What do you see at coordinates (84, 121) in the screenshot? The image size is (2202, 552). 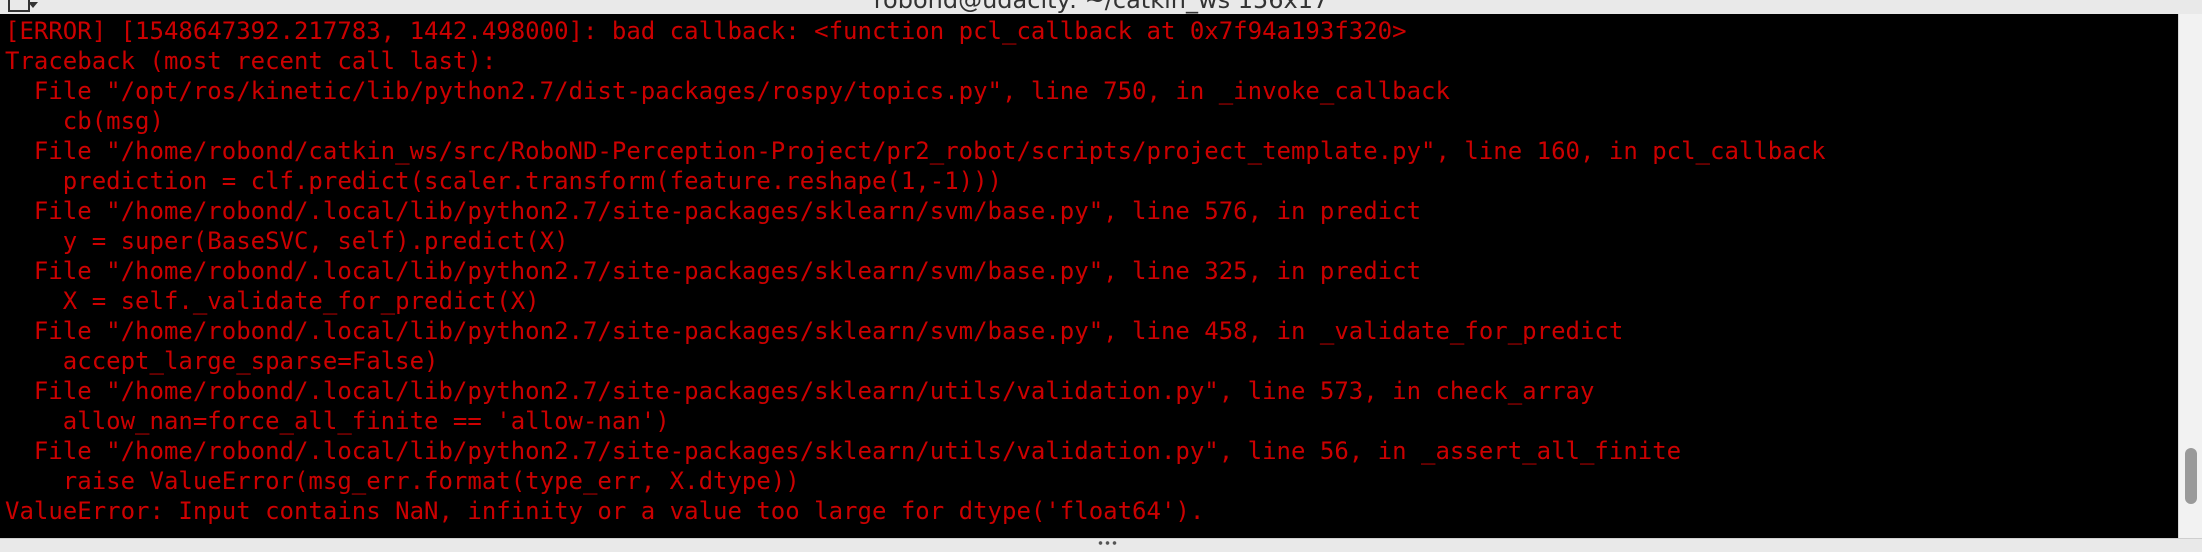 I see `terminal-line: cb(msg)` at bounding box center [84, 121].